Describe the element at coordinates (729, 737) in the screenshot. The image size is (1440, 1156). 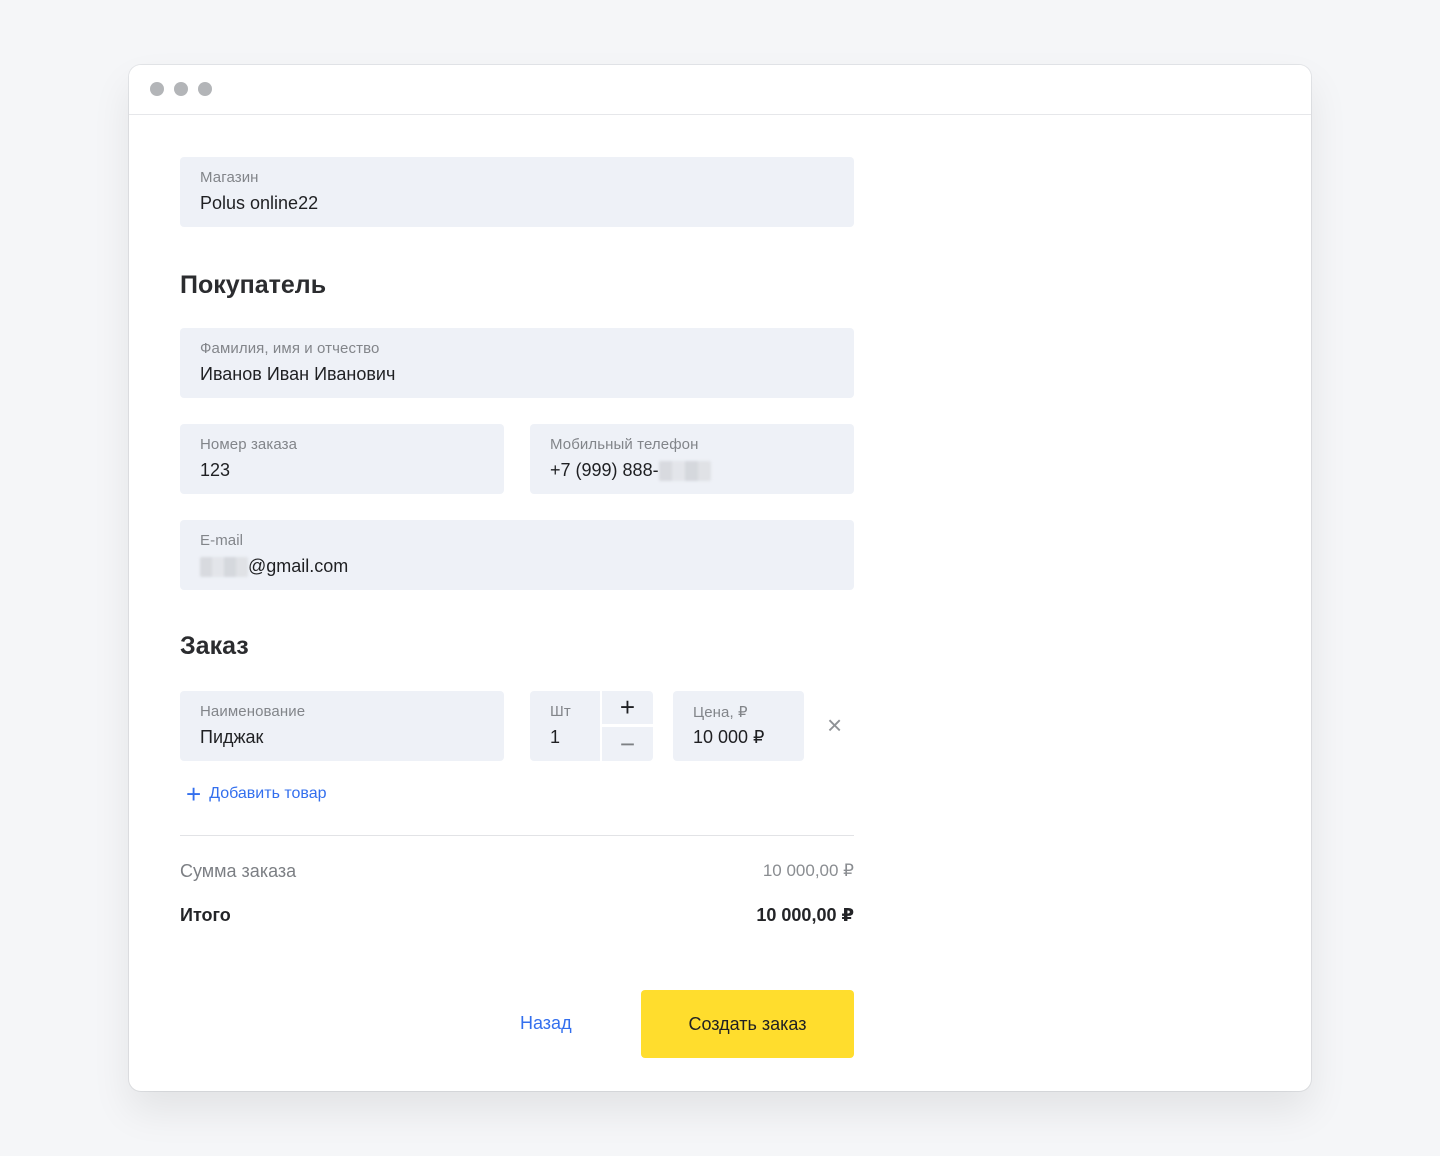
I see `price-value: 10 000 ₽` at that location.